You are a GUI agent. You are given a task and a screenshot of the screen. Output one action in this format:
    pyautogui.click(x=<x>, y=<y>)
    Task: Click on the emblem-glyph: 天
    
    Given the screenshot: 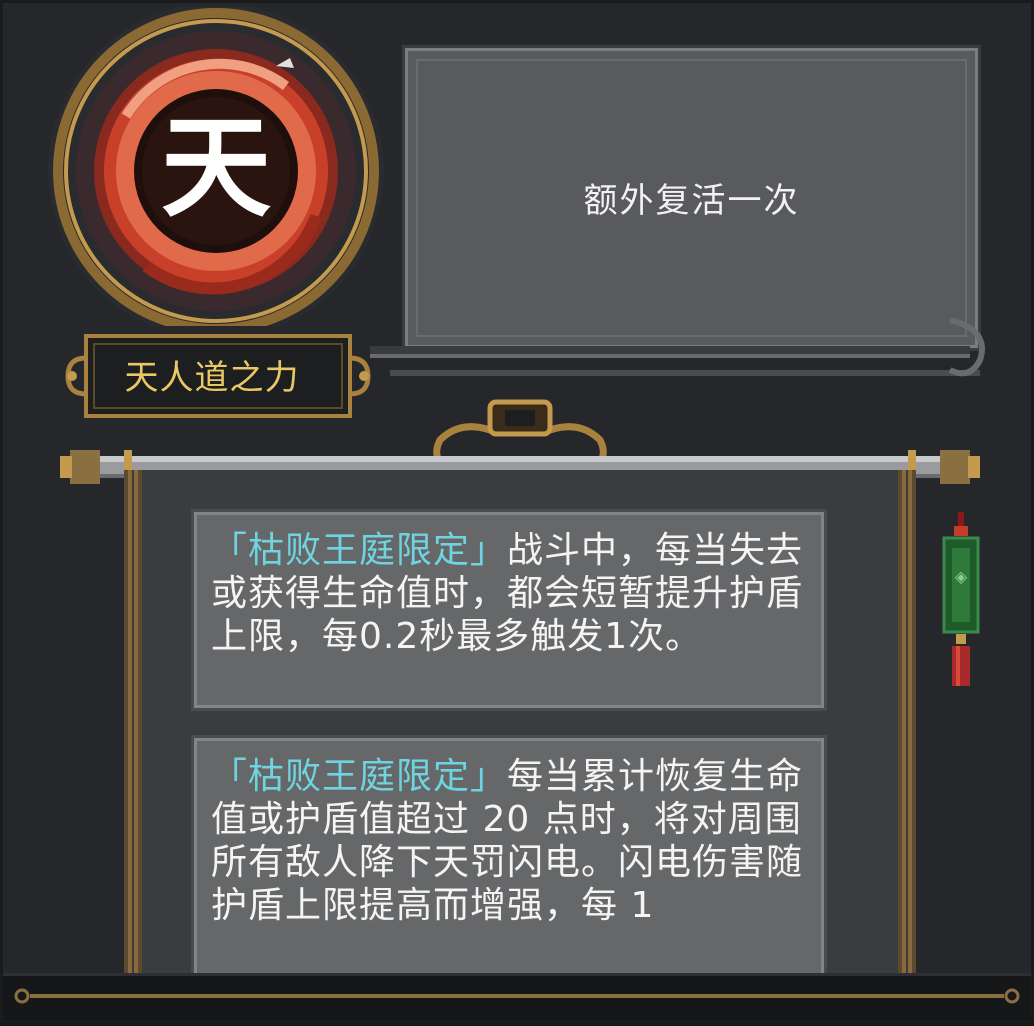 What is the action you would take?
    pyautogui.click(x=216, y=167)
    